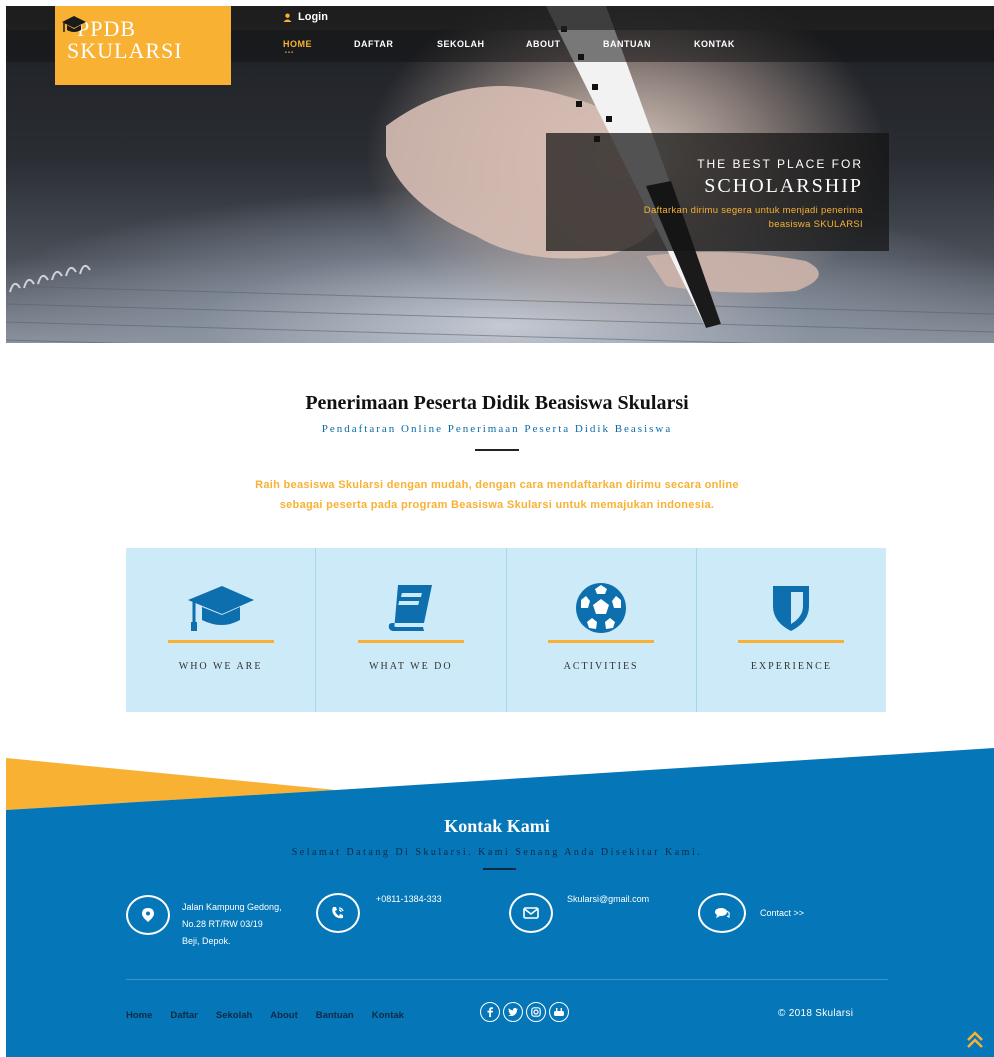  Describe the element at coordinates (816, 1013) in the screenshot. I see `copyright-text: © 2018 Skularsi` at that location.